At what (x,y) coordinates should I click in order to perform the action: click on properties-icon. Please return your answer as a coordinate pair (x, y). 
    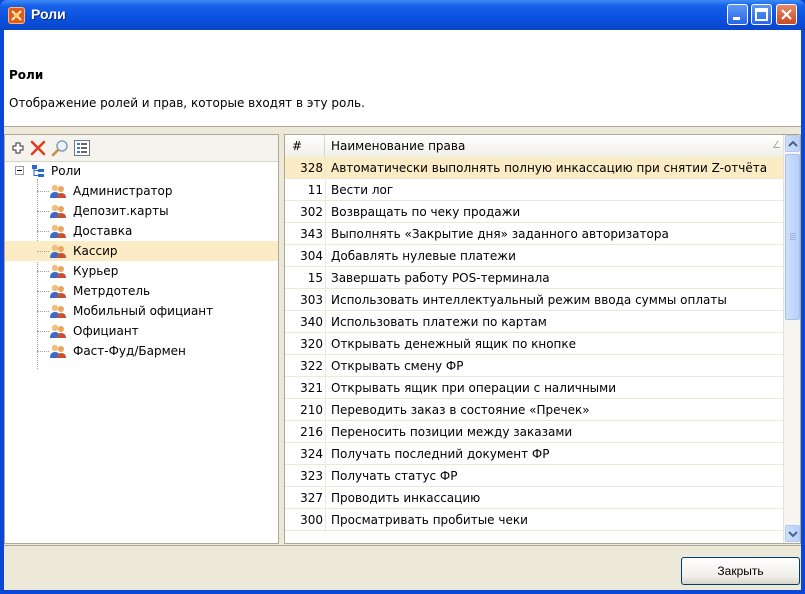
    Looking at the image, I should click on (82, 148).